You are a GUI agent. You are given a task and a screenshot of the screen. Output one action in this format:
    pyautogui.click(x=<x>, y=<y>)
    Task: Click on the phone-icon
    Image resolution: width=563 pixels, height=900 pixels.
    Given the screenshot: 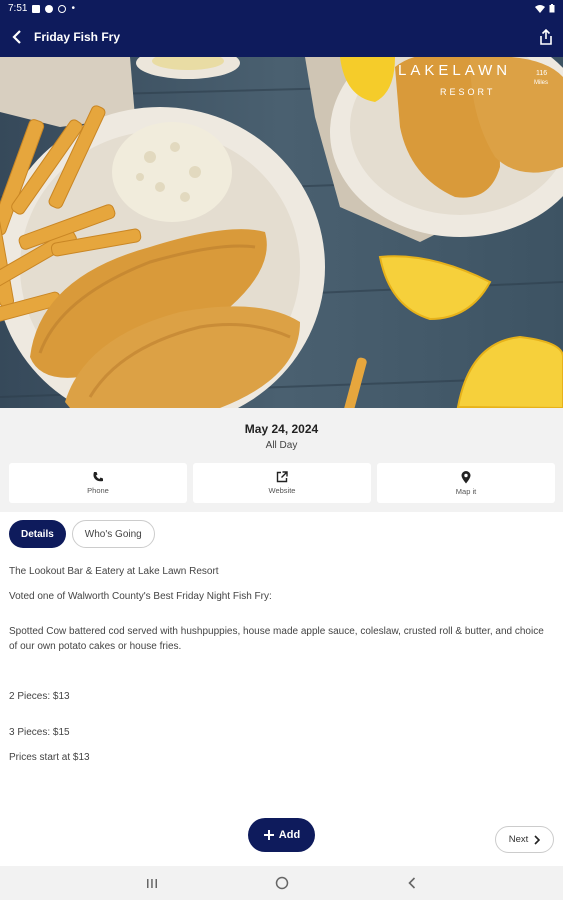 What is the action you would take?
    pyautogui.click(x=98, y=477)
    